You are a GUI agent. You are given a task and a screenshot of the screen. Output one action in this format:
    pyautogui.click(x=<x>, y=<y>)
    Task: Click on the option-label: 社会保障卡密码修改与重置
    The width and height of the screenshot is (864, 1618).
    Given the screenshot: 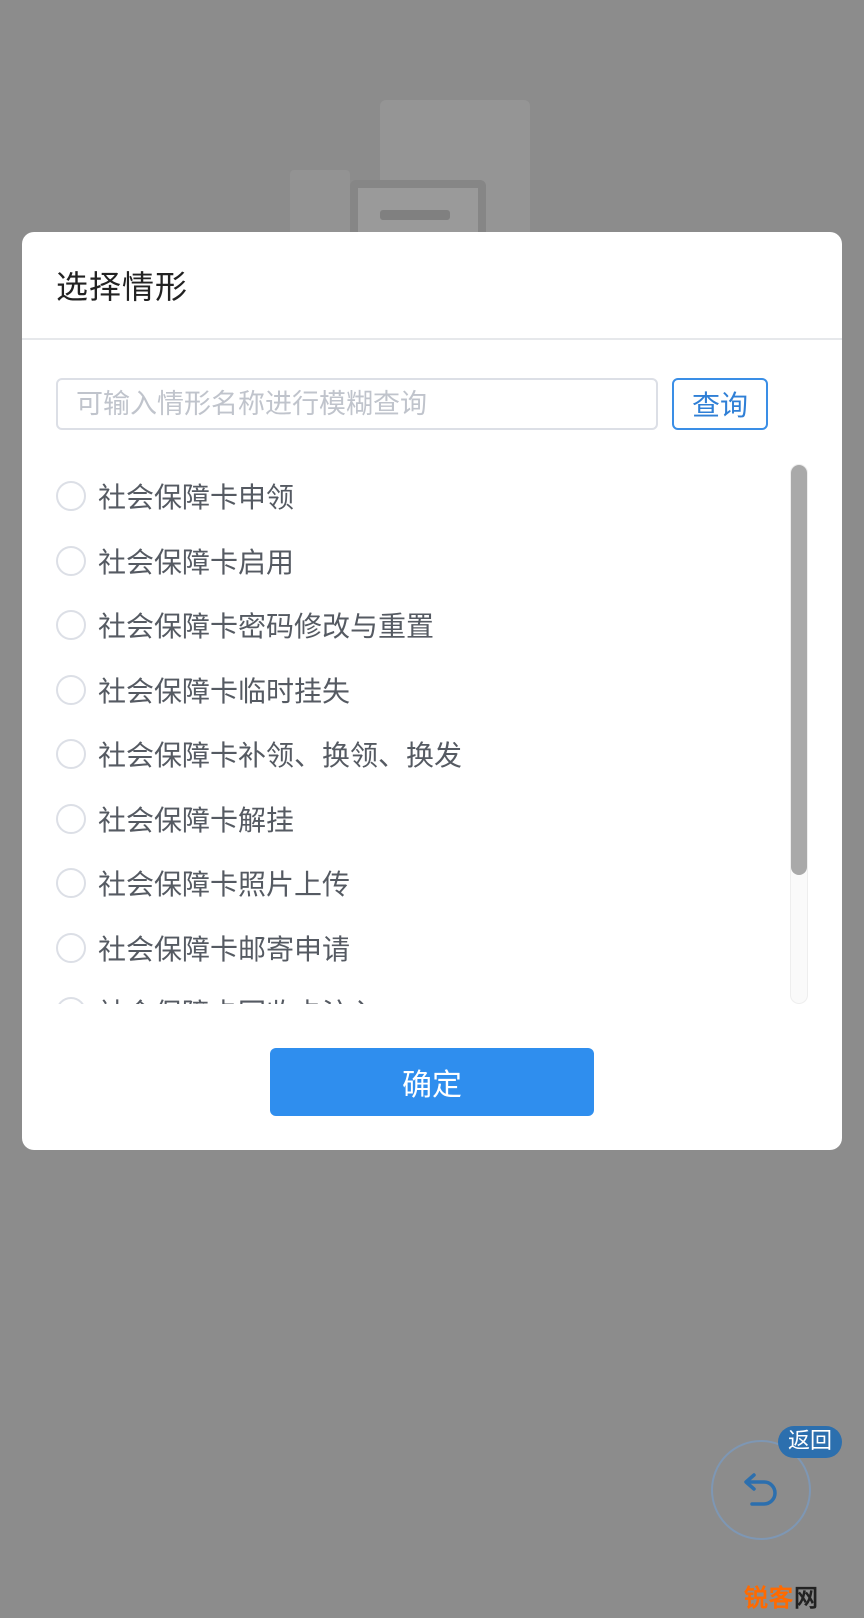 What is the action you would take?
    pyautogui.click(x=266, y=627)
    